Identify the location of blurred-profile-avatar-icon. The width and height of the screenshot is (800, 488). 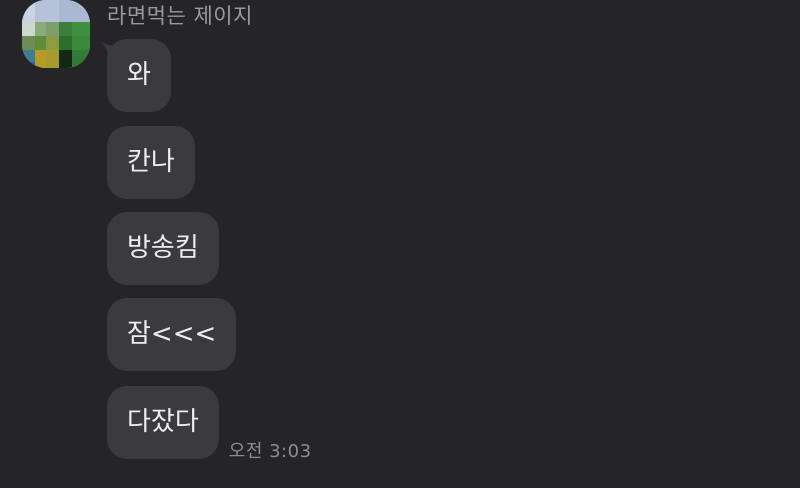
(56, 34).